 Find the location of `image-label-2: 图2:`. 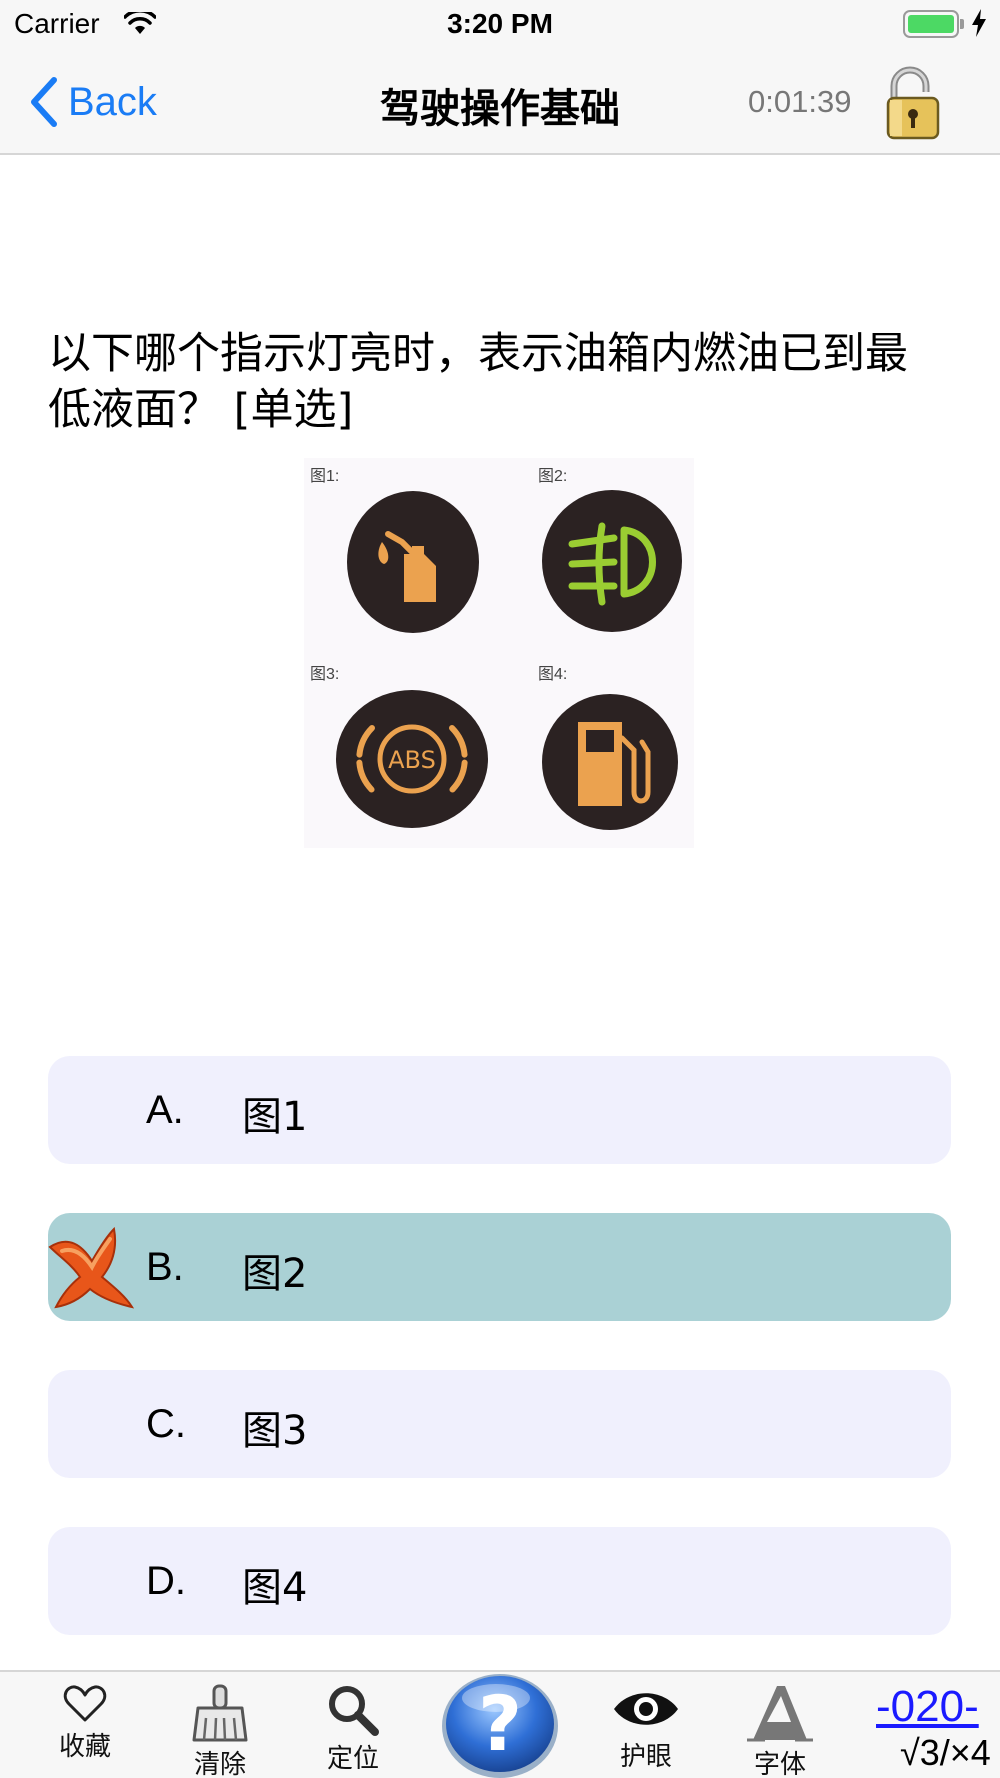

image-label-2: 图2: is located at coordinates (553, 476).